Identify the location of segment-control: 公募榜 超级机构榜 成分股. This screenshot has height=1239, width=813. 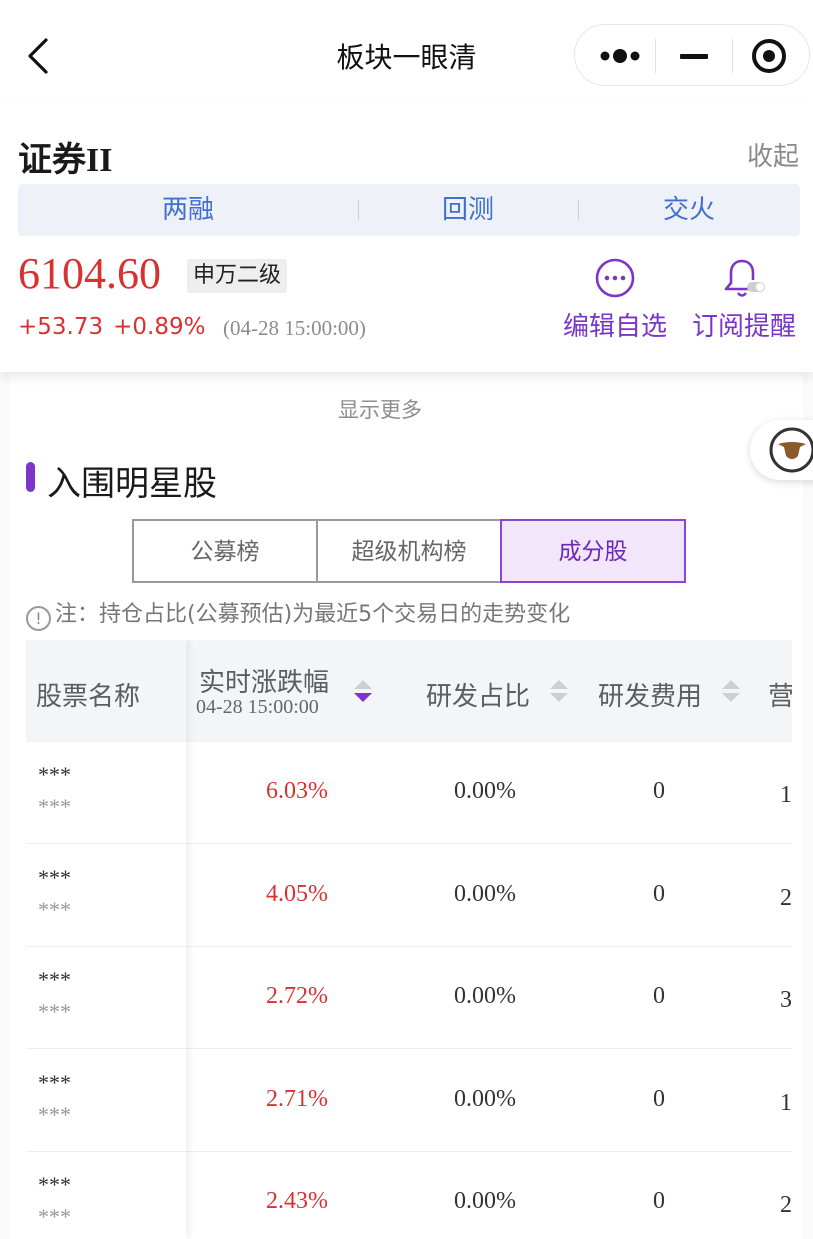
(409, 551).